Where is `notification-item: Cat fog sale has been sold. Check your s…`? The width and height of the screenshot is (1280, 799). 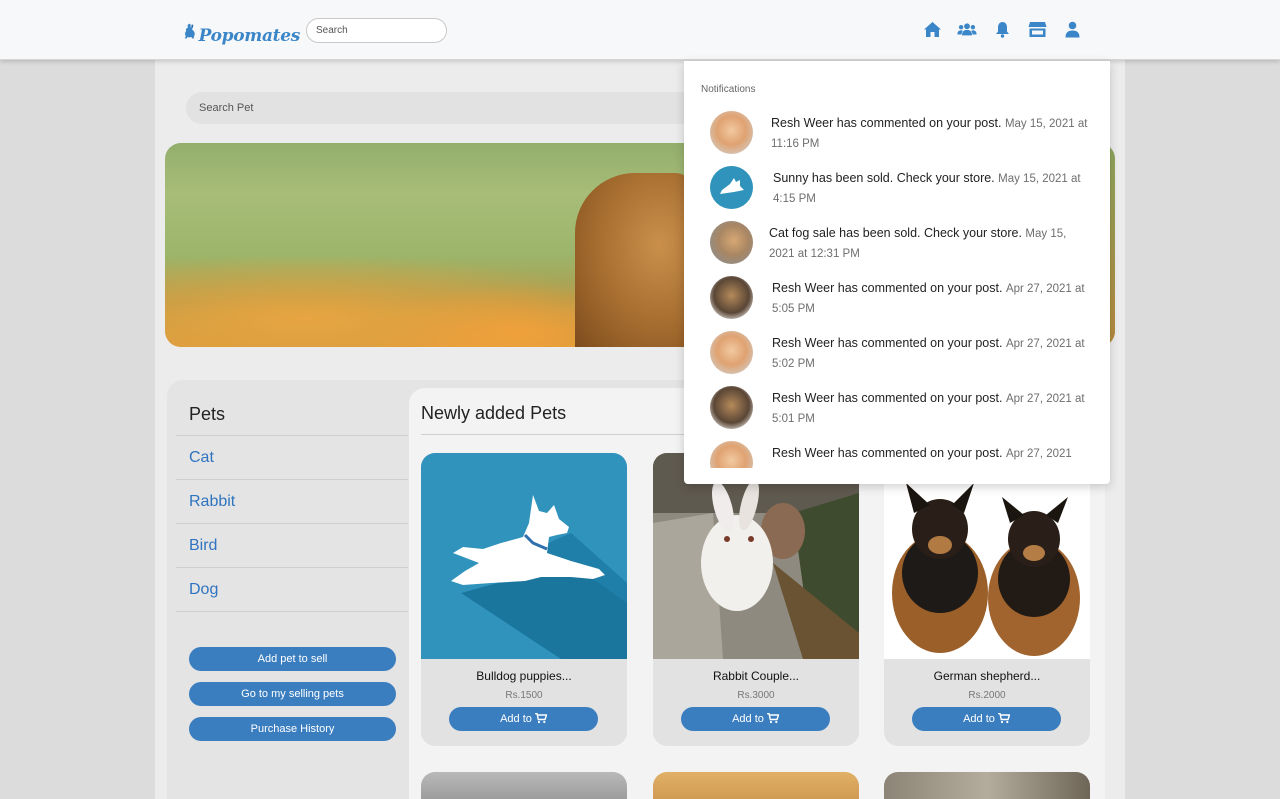
notification-item: Cat fog sale has been sold. Check your s… is located at coordinates (905, 240).